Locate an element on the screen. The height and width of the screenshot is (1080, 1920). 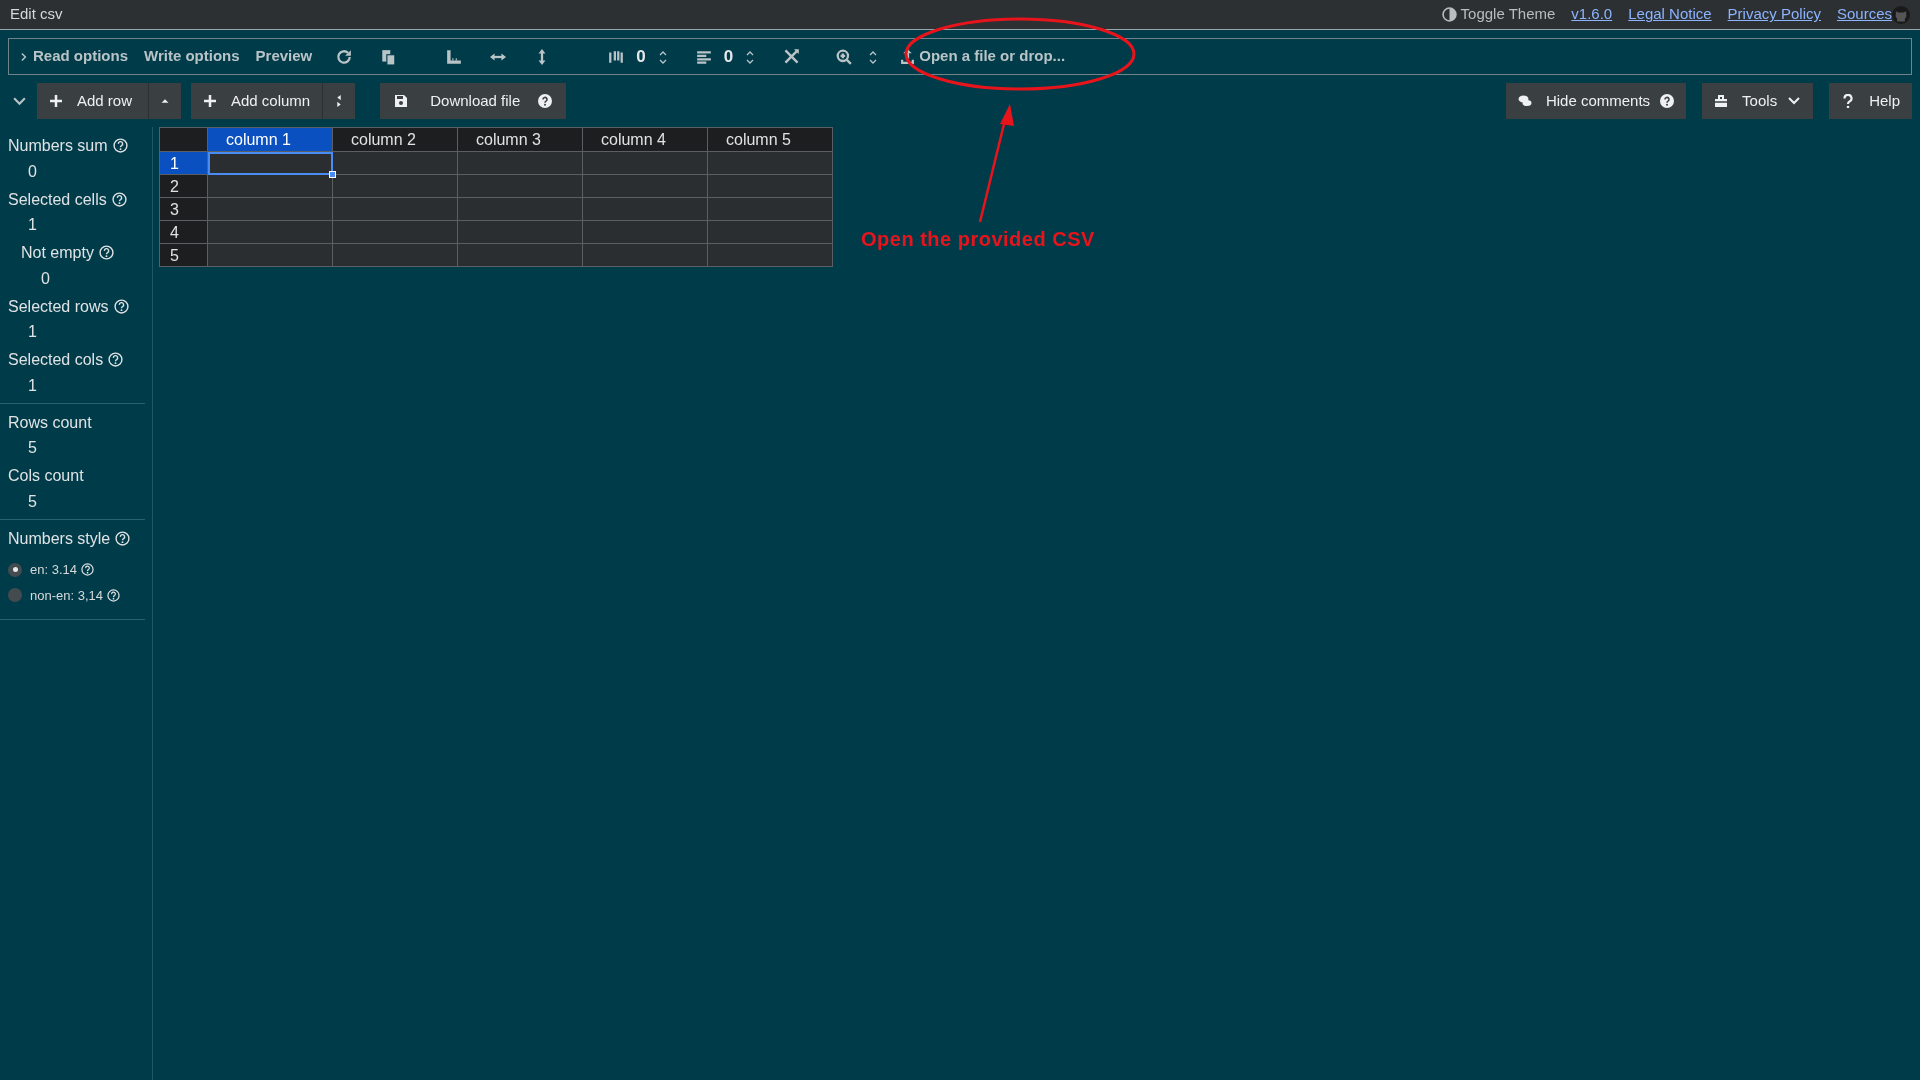
stat-label: Selected rows is located at coordinates (68, 306).